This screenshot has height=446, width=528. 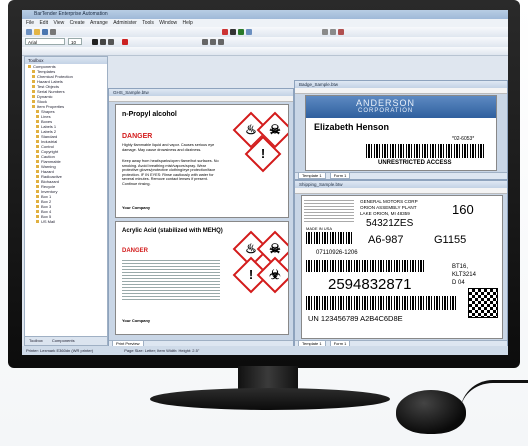 What do you see at coordinates (249, 32) in the screenshot?
I see `picture-tool-icon` at bounding box center [249, 32].